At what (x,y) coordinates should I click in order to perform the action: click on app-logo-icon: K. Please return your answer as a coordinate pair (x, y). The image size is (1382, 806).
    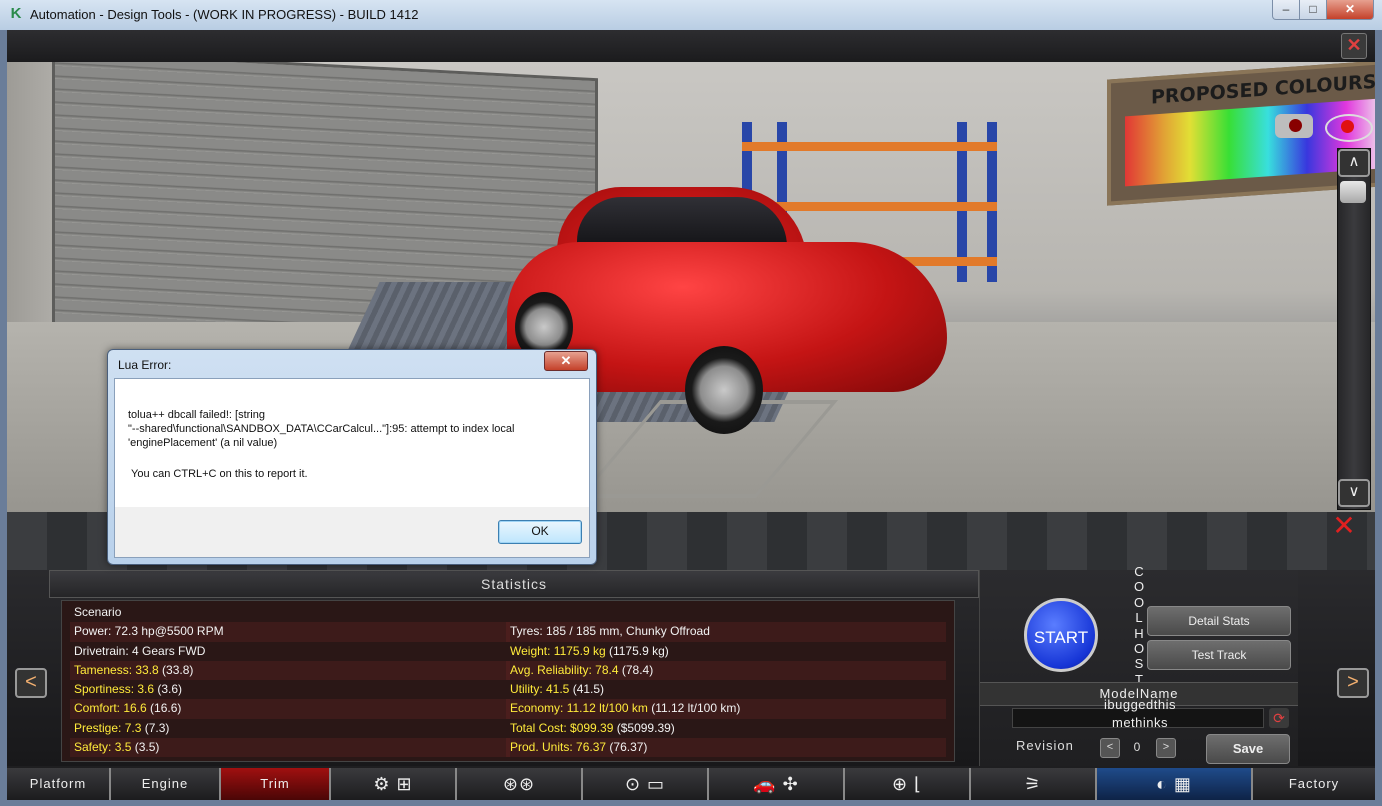
    Looking at the image, I should click on (16, 13).